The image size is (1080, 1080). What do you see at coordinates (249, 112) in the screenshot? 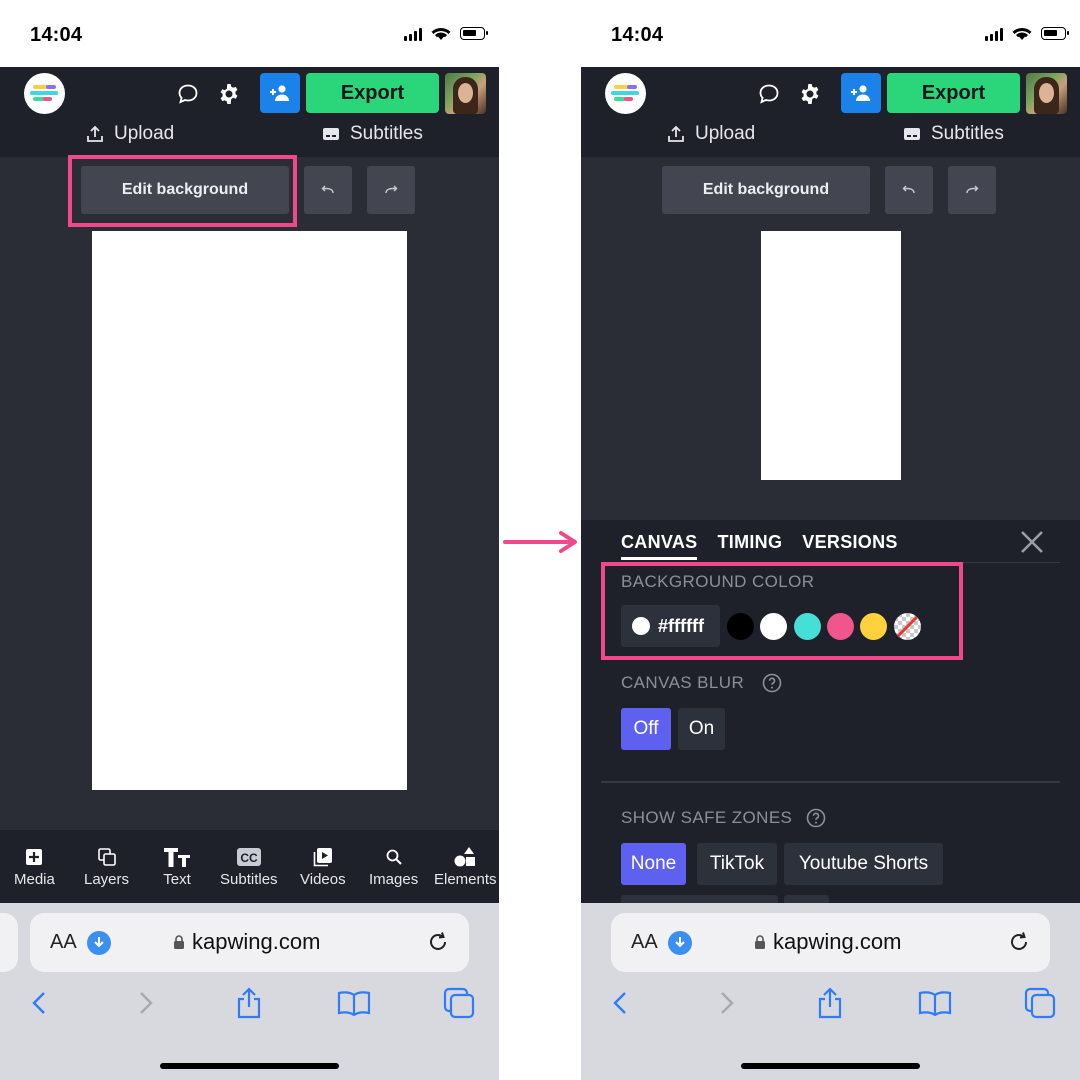
I see `top-bar: Export Upload Subtitles` at bounding box center [249, 112].